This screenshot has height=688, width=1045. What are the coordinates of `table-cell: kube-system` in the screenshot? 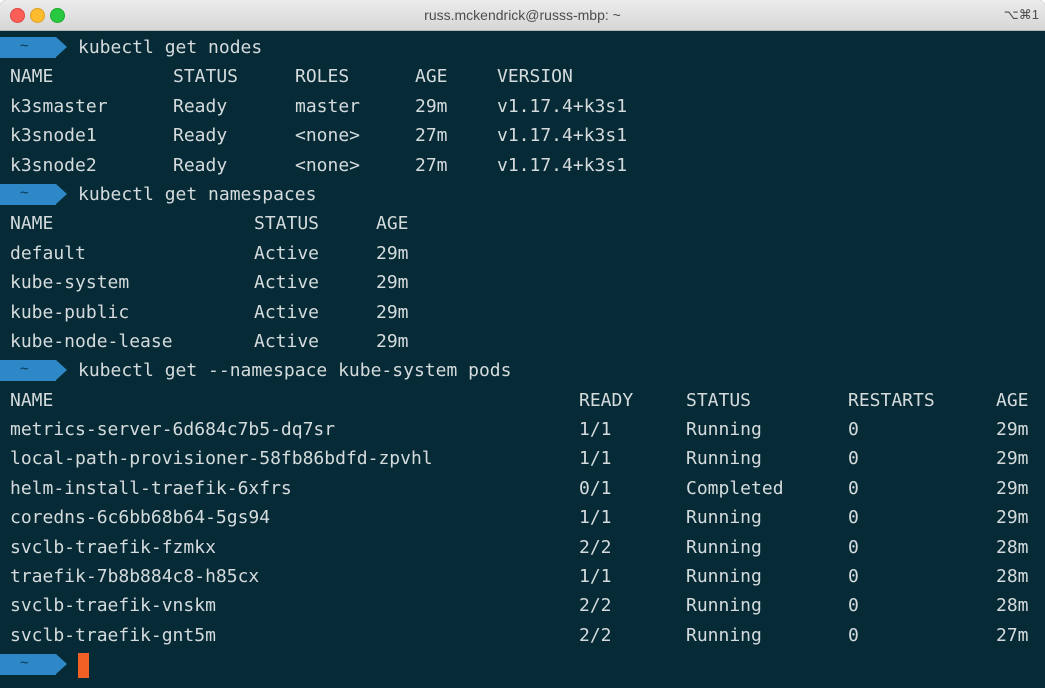 It's located at (70, 283).